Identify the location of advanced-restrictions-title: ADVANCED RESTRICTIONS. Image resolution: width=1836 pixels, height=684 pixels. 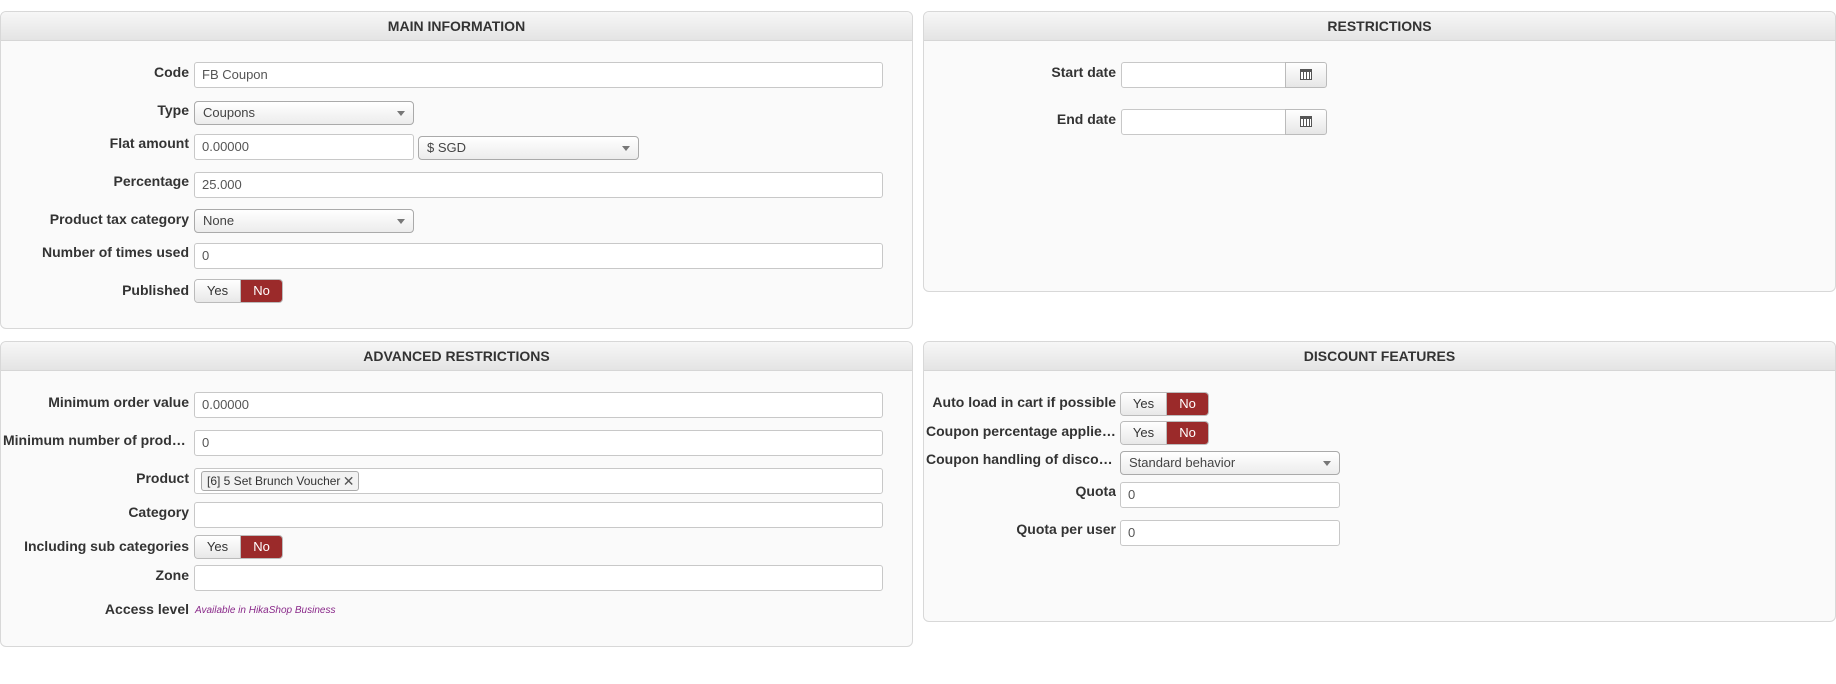
(456, 356).